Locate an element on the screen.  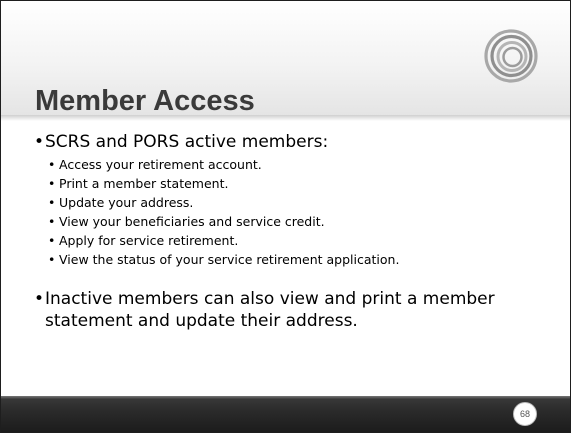
concentric-rings-icon is located at coordinates (511, 56).